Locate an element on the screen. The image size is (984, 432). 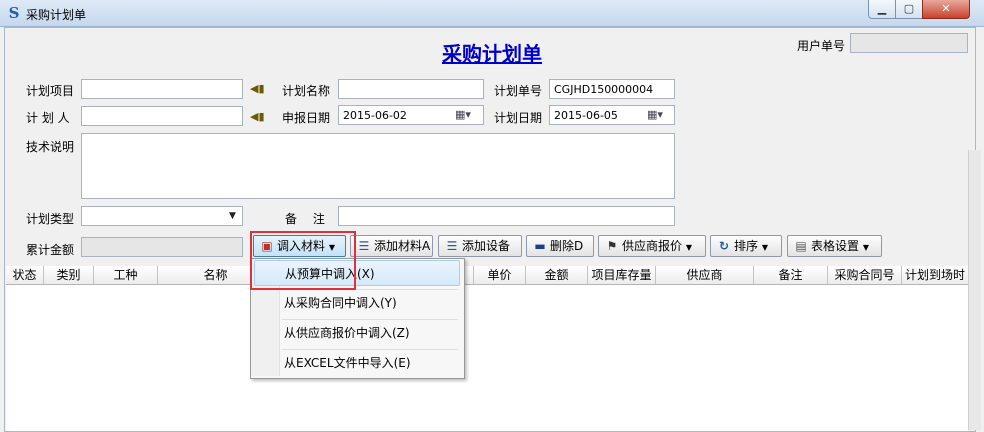
column-header: 项目库存量 is located at coordinates (622, 275).